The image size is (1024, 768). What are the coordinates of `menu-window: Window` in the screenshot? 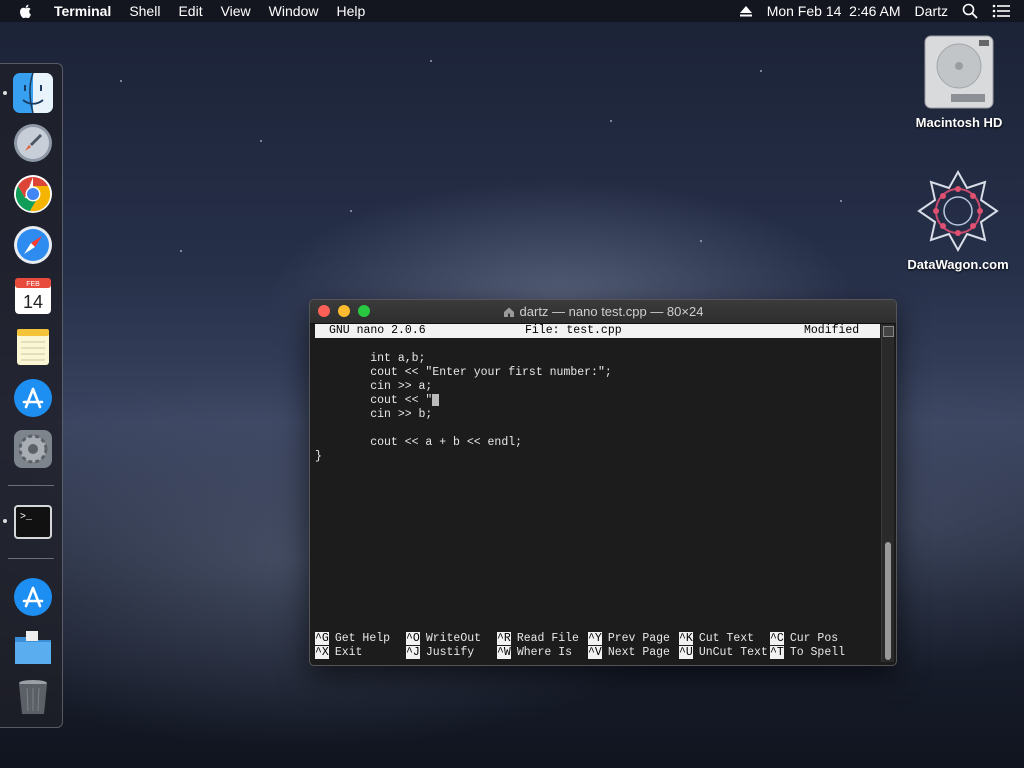 It's located at (294, 11).